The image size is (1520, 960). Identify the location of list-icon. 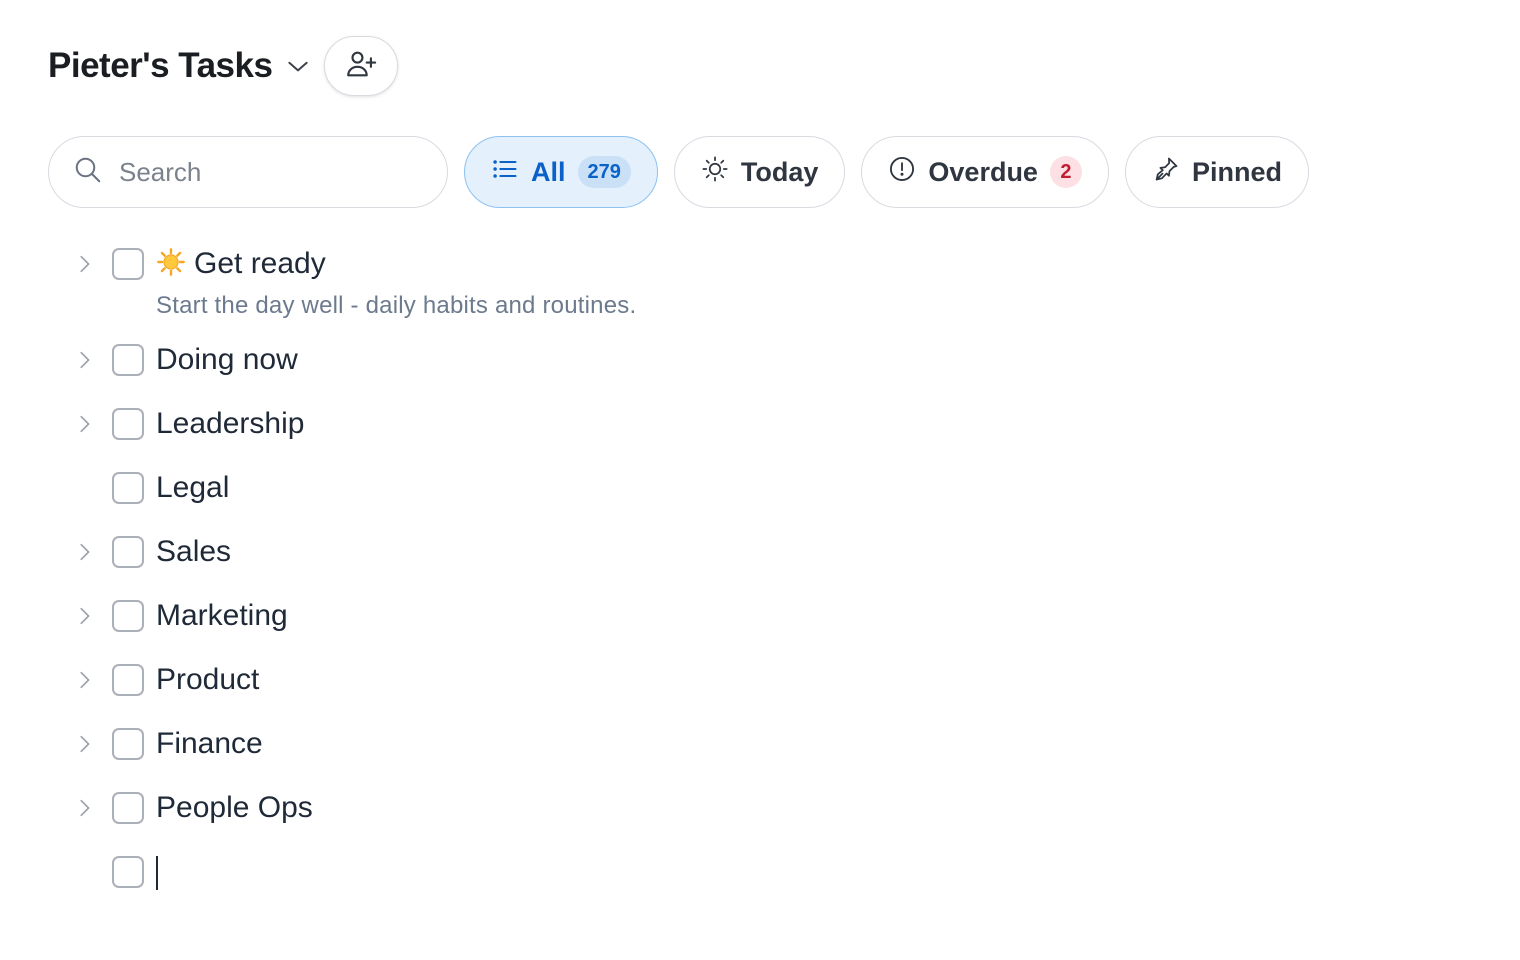
(505, 172).